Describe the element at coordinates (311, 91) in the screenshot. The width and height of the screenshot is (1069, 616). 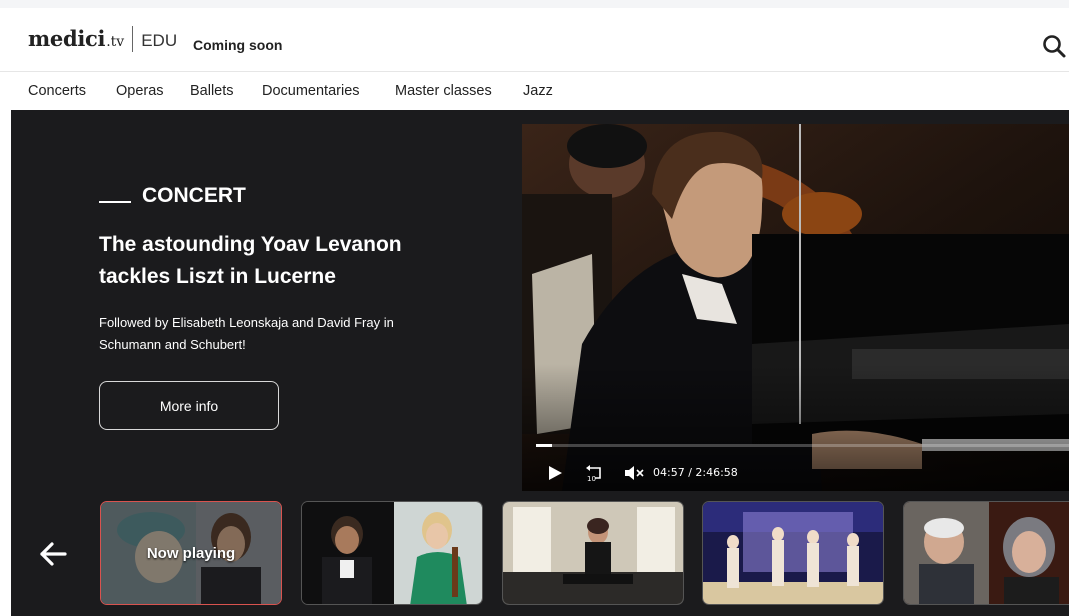
I see `nav-item-documentaries: Documentaries` at that location.